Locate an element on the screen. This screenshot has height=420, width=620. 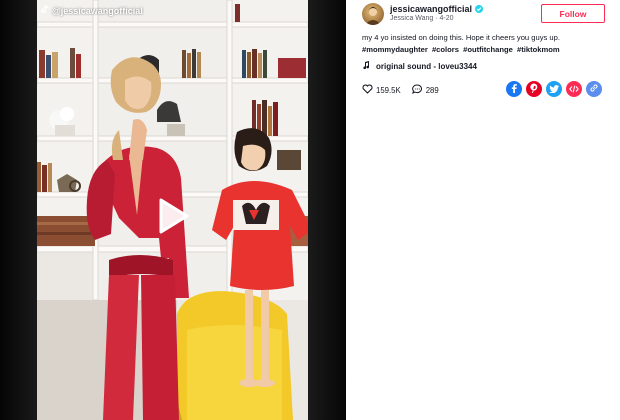
like-count: 159.5K is located at coordinates (388, 90).